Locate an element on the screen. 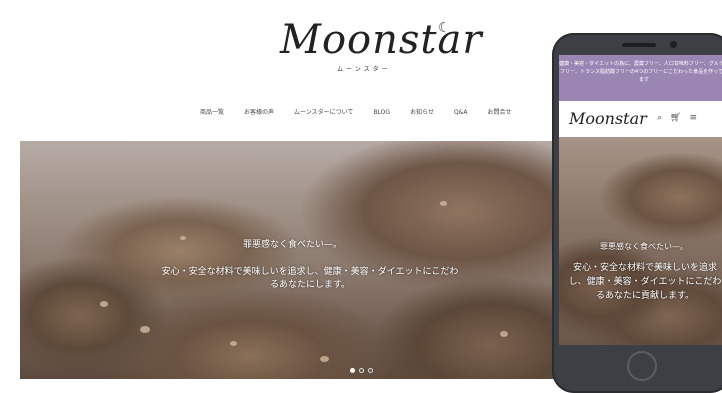  nav-item-about: ムーンスターについて is located at coordinates (323, 113).